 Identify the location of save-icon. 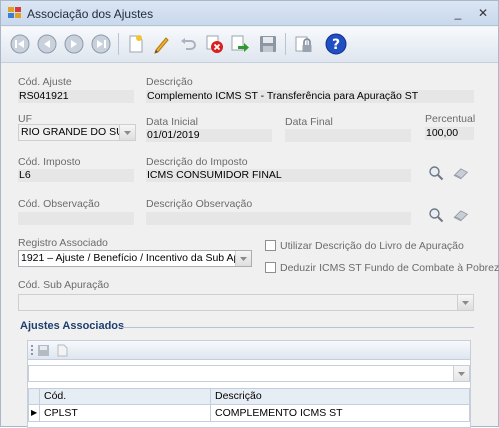
(268, 44).